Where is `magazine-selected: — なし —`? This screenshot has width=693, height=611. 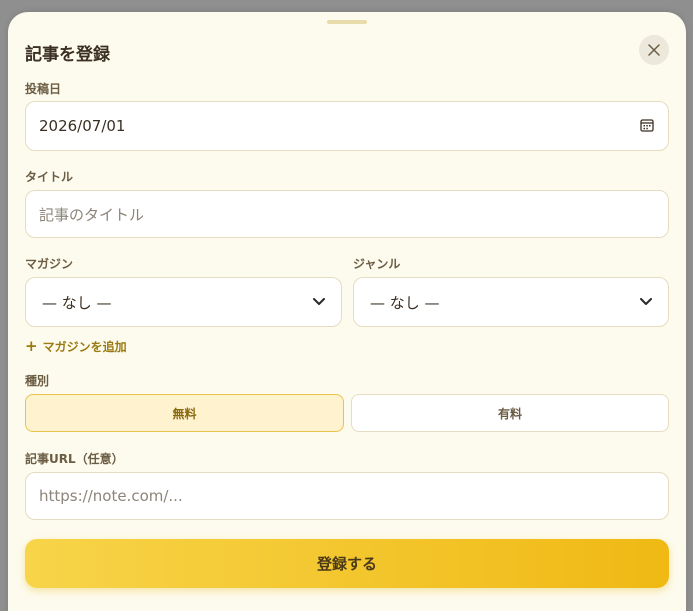 magazine-selected: — なし — is located at coordinates (77, 302).